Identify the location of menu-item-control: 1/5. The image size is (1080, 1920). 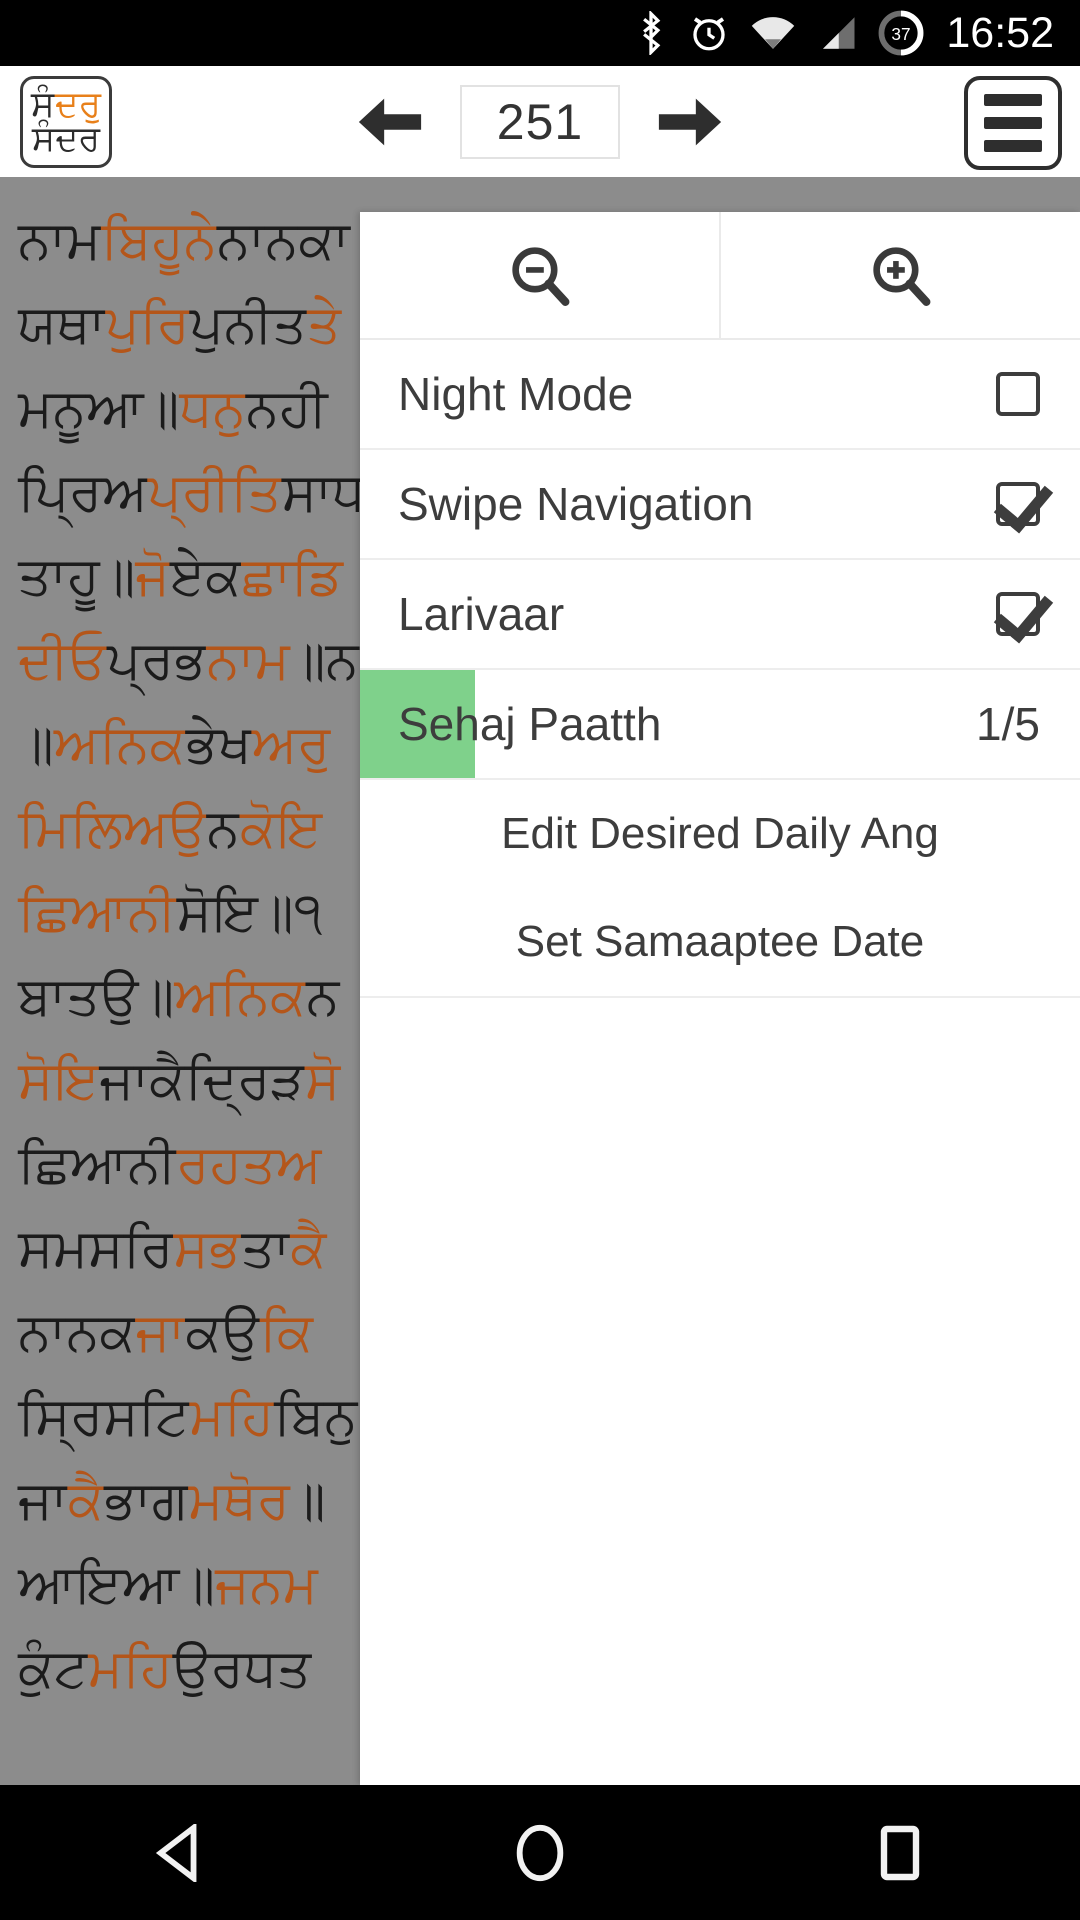
(1008, 724).